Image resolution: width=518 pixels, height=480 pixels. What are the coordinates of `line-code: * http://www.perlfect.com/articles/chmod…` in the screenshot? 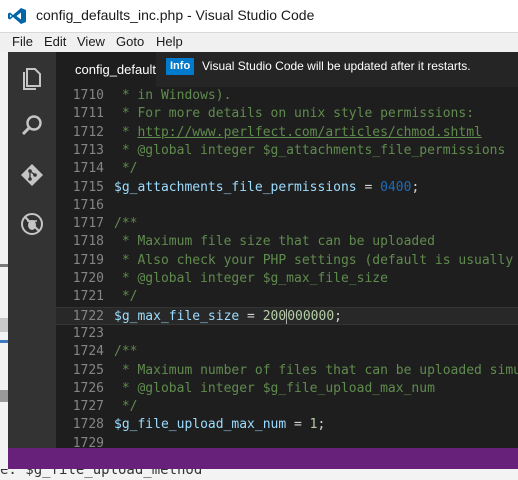 It's located at (298, 133).